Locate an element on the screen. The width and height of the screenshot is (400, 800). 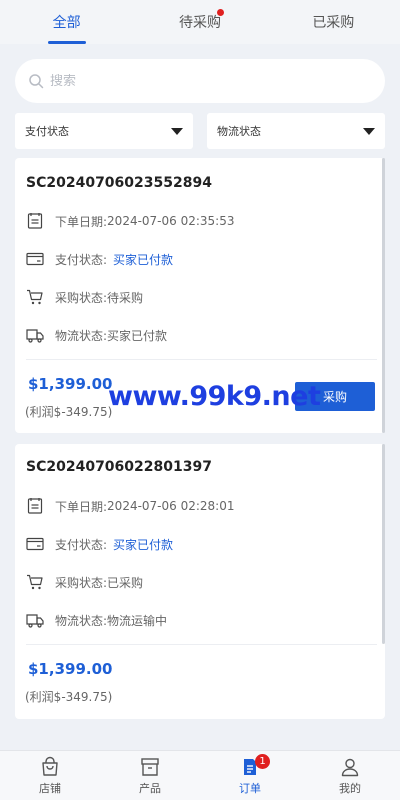
nav-orders-label: 订单 is located at coordinates (250, 788).